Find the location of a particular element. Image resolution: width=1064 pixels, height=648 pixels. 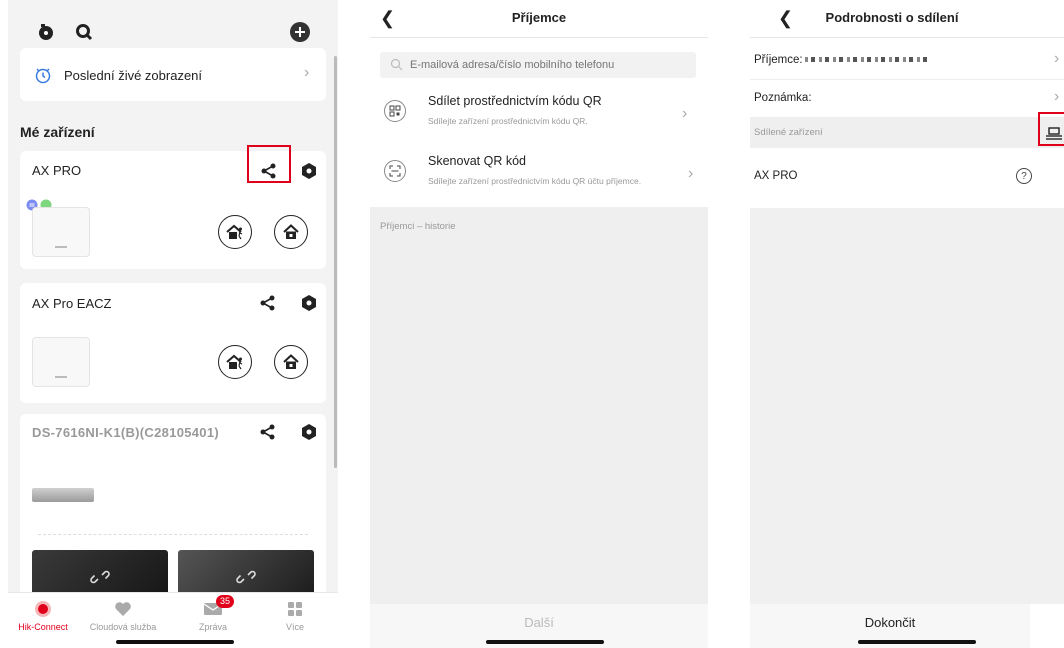

device-name: DS-7616NI-K1(B)(C28105401) is located at coordinates (125, 432).